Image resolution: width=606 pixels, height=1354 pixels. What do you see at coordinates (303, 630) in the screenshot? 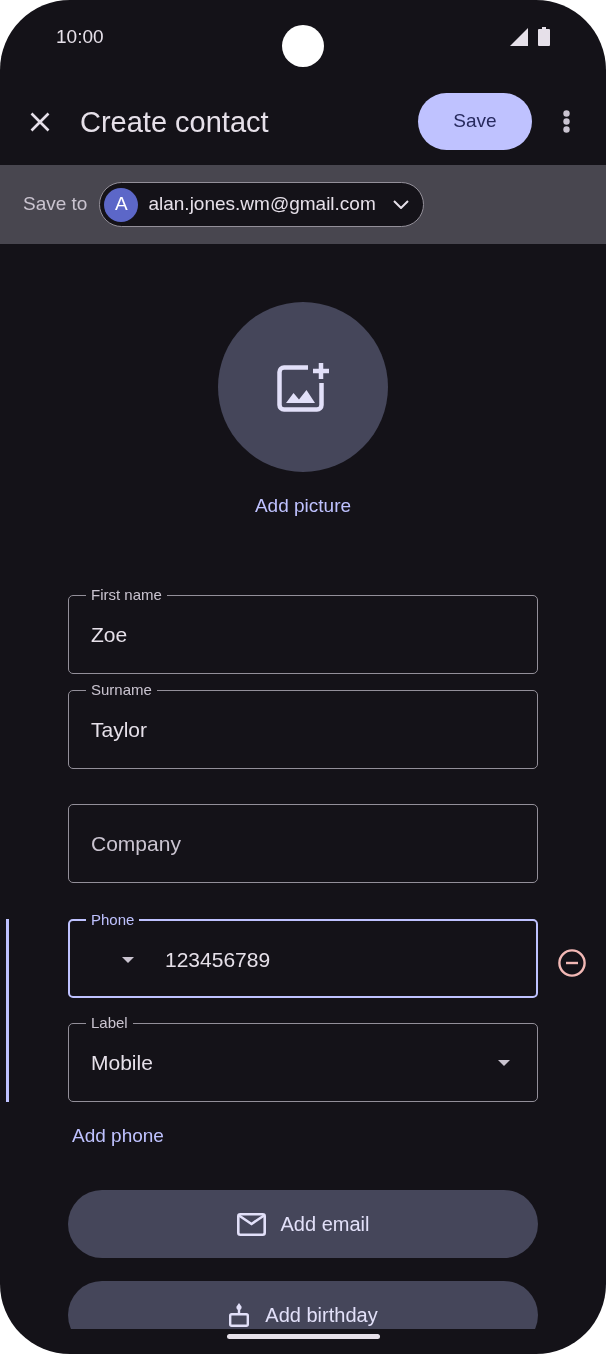
I see `text-field: First name Zoe` at bounding box center [303, 630].